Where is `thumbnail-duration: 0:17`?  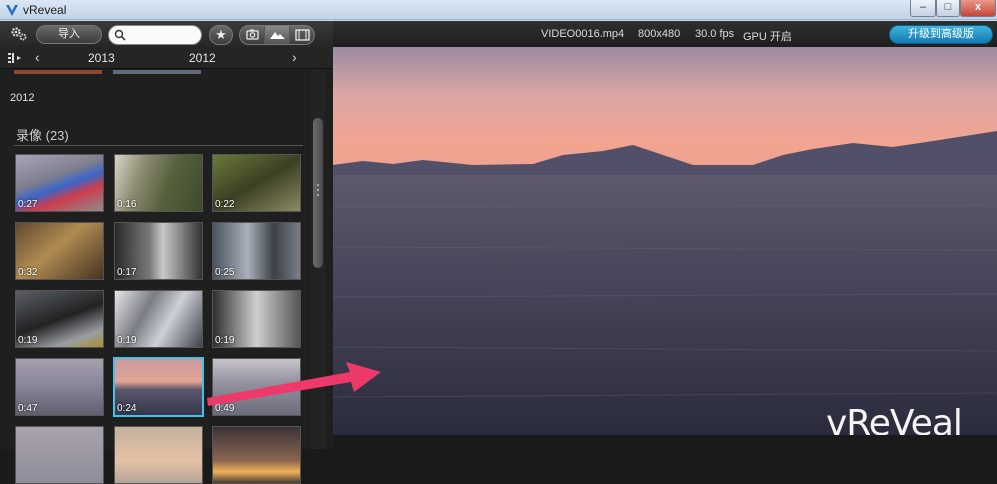
thumbnail-duration: 0:17 is located at coordinates (127, 272).